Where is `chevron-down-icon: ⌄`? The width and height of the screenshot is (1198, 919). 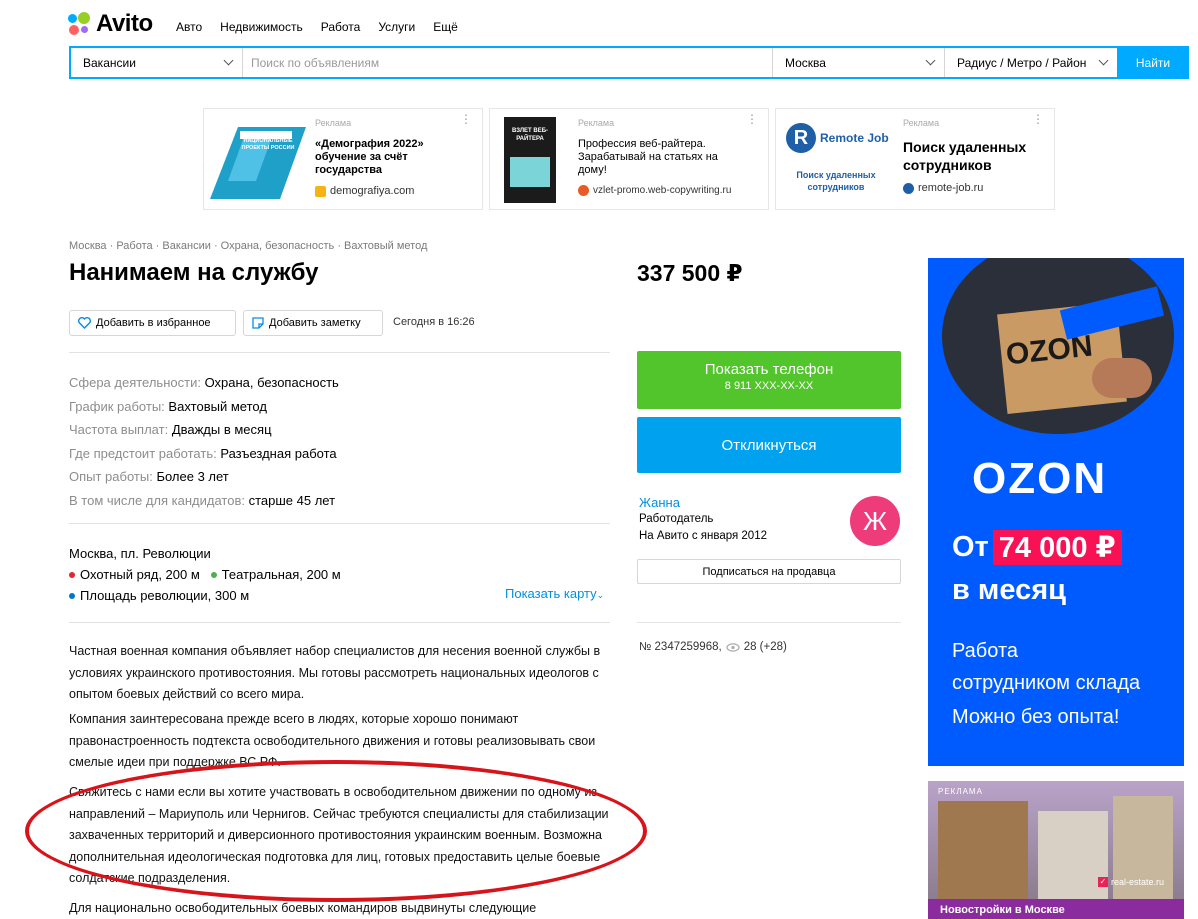
chevron-down-icon: ⌄ is located at coordinates (600, 595).